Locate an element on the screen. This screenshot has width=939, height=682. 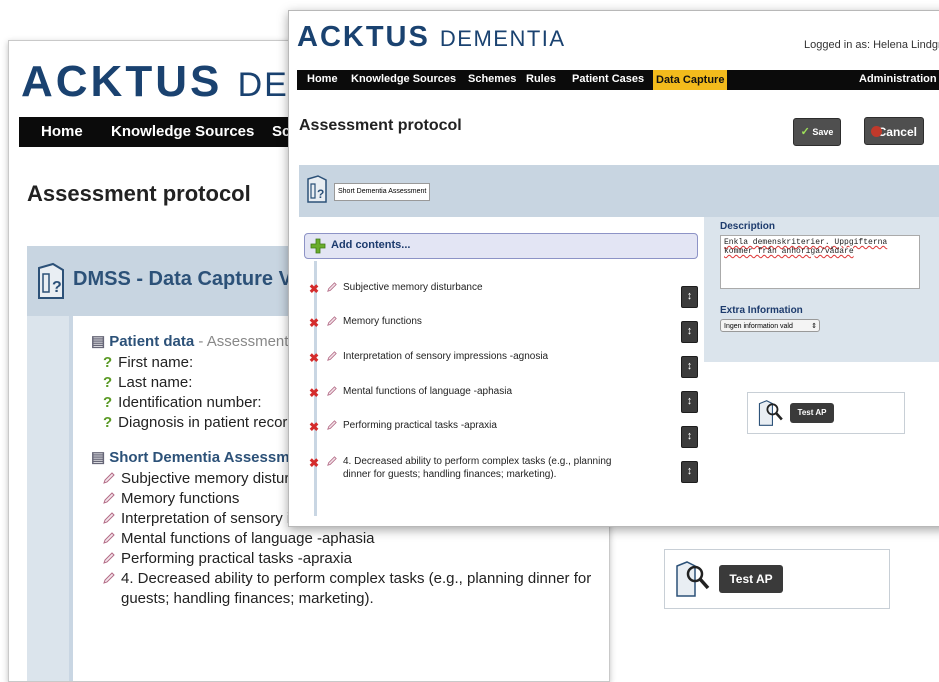
save-button: ✓ Save is located at coordinates (817, 132).